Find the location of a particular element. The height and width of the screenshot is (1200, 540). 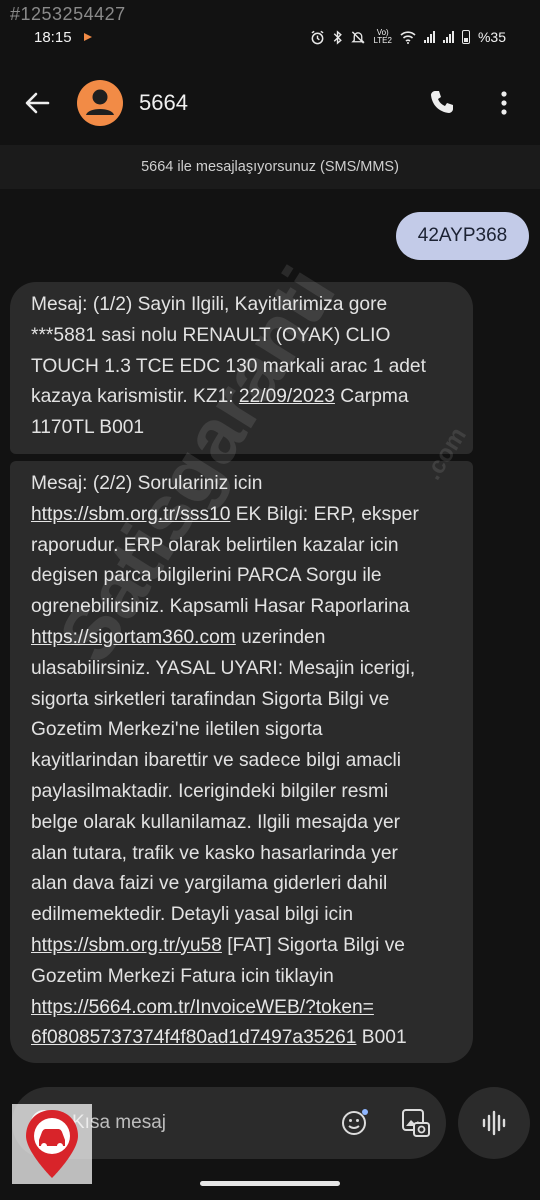

message-text: Carpma is located at coordinates (371, 397).